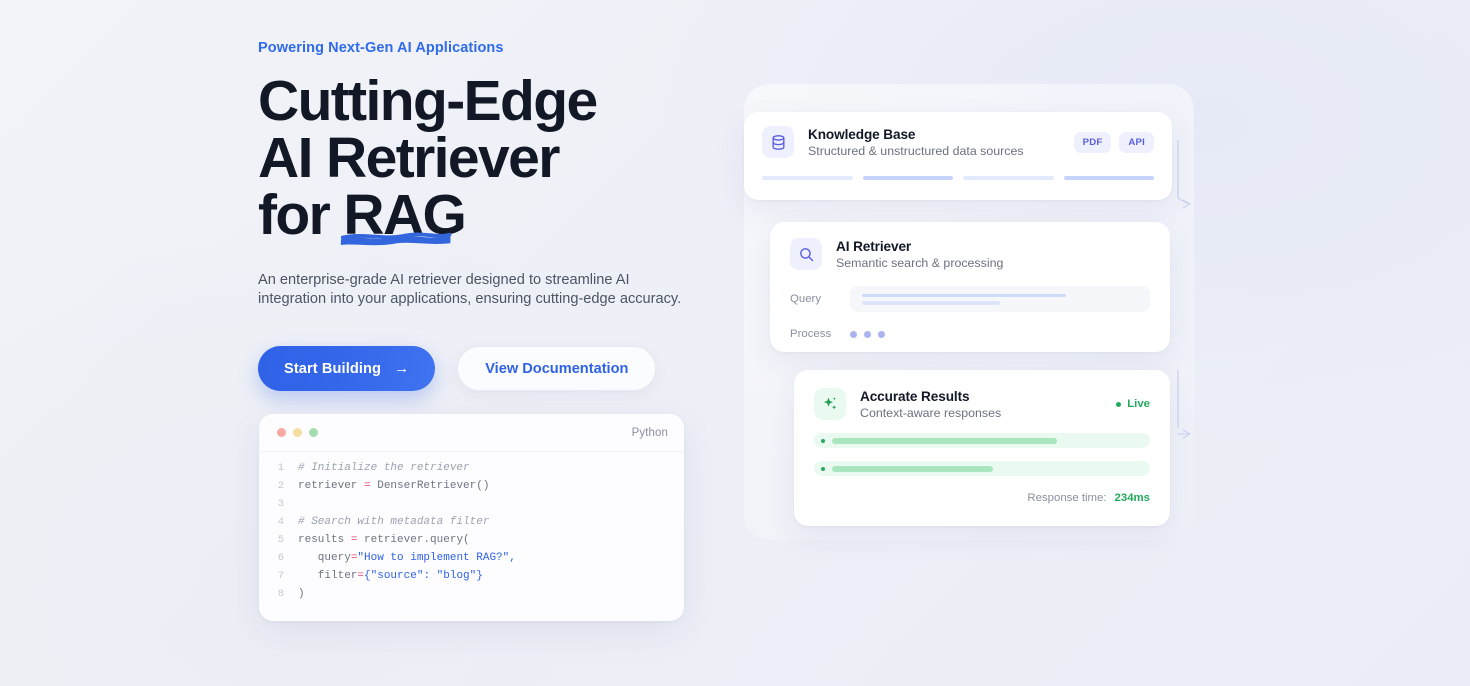  I want to click on code-token: =, so click(367, 486).